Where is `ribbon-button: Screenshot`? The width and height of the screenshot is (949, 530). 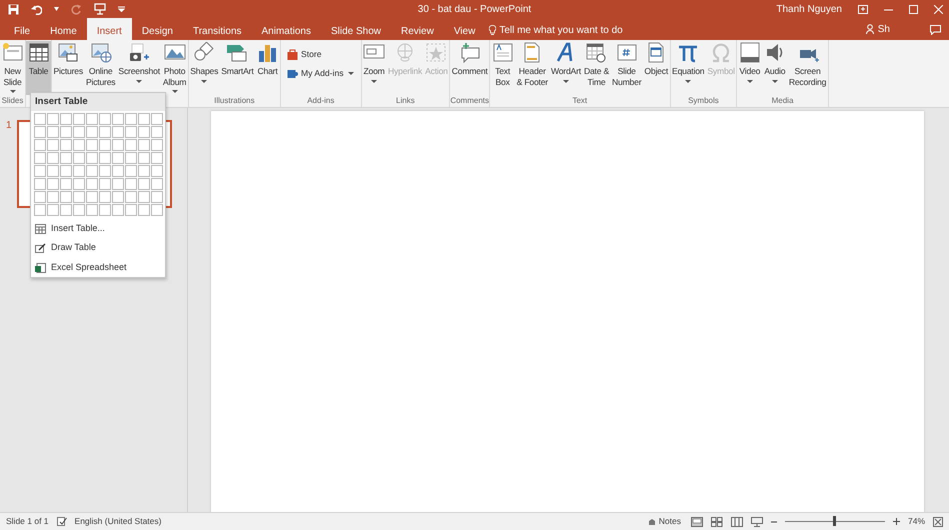
ribbon-button: Screenshot is located at coordinates (139, 68).